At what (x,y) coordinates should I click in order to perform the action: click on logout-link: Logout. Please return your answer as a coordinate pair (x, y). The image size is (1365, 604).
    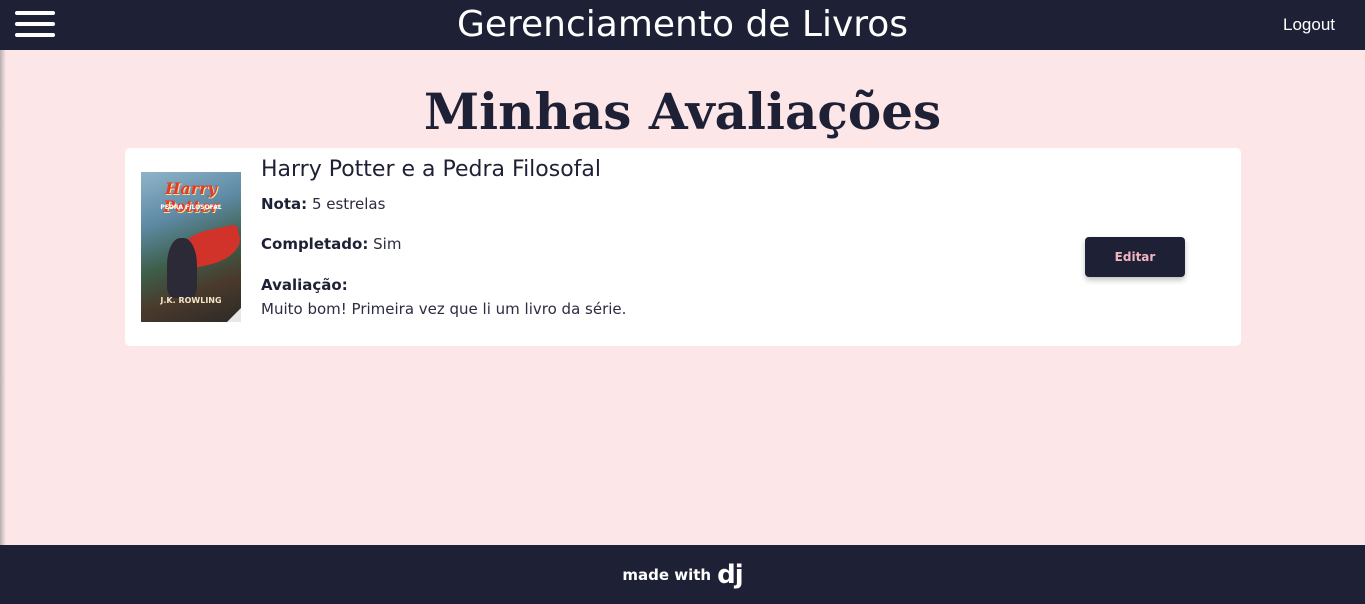
    Looking at the image, I should click on (1309, 25).